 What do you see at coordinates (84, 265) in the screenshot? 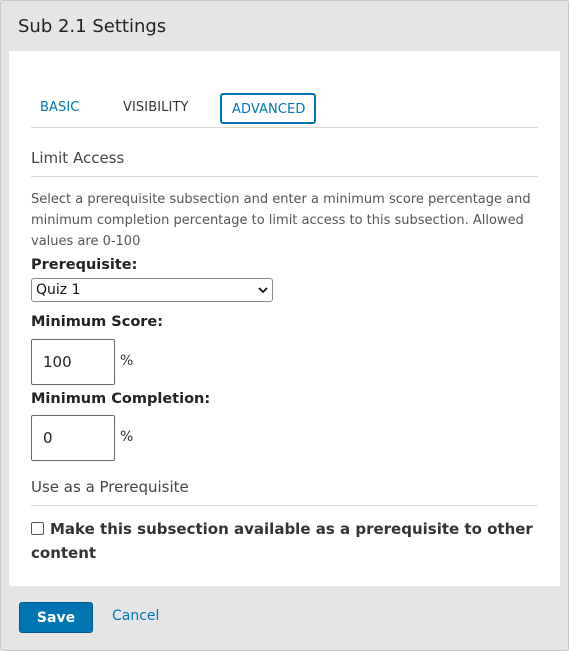
I see `prerequisite-label: Prerequisite:` at bounding box center [84, 265].